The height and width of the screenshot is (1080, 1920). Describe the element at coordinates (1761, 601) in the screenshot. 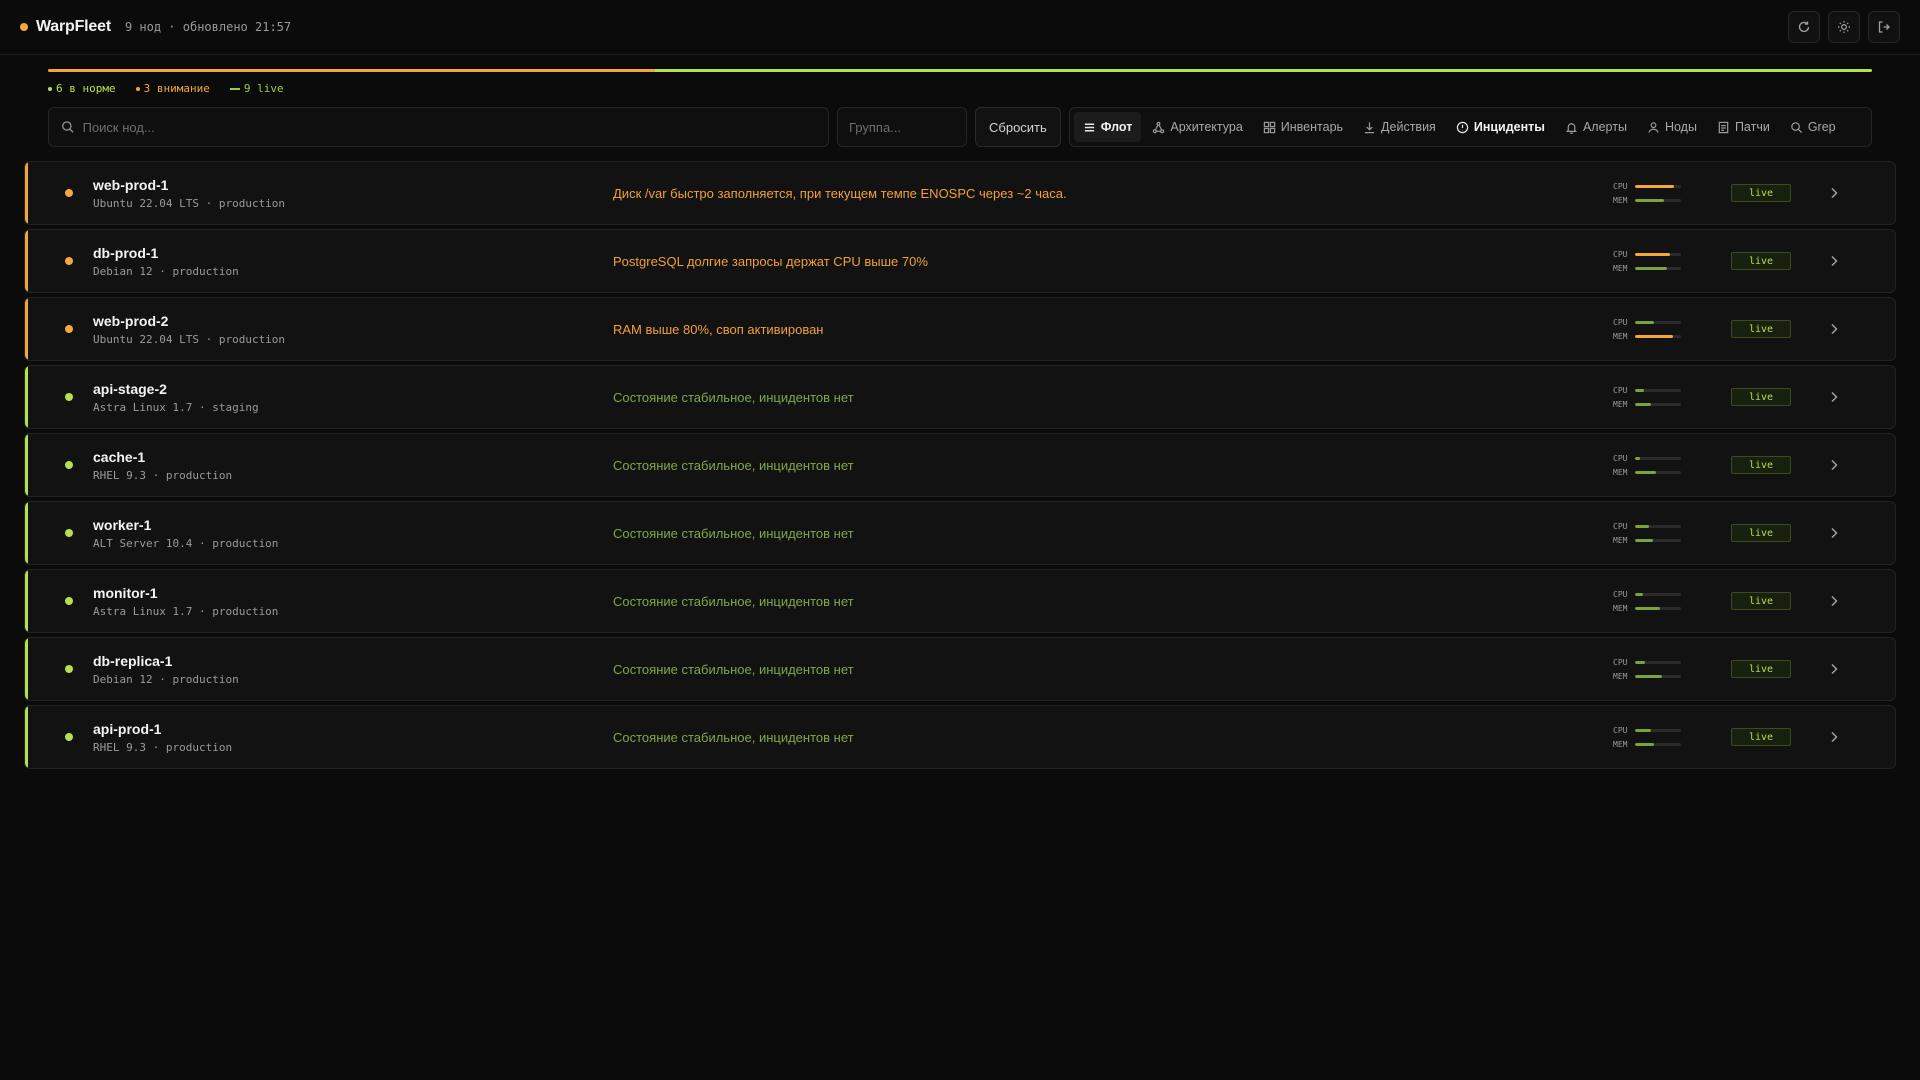

I see `live-badge: live` at that location.